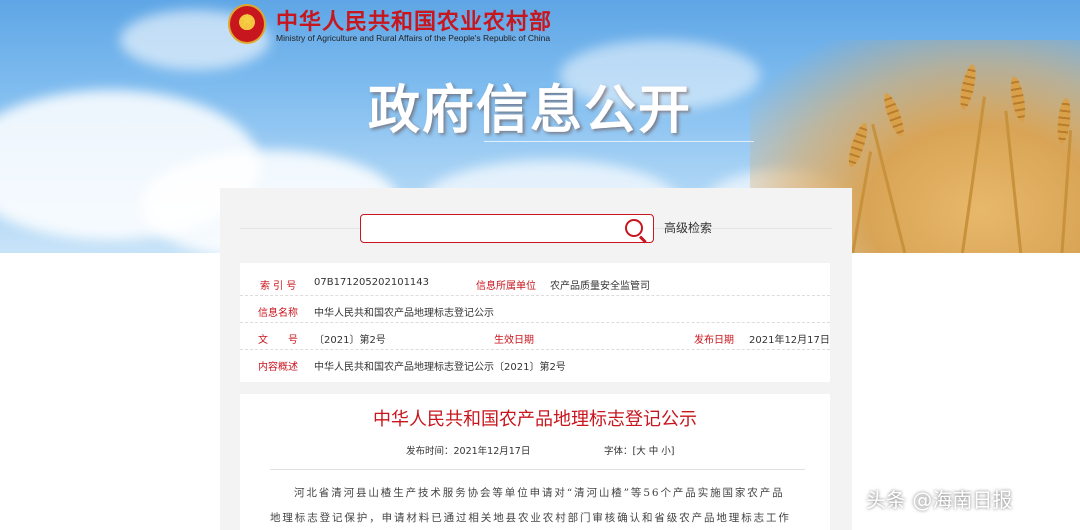 This screenshot has height=530, width=1080. What do you see at coordinates (278, 367) in the screenshot?
I see `summary-label: 内容概述` at bounding box center [278, 367].